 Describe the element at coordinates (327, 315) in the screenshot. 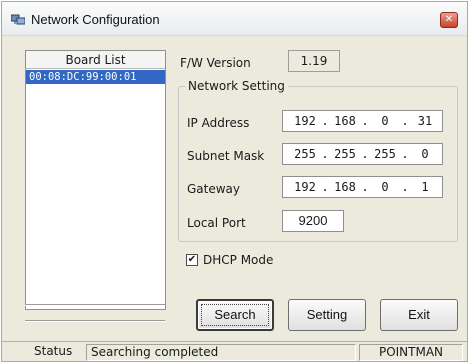

I see `setting-button: Setting` at that location.